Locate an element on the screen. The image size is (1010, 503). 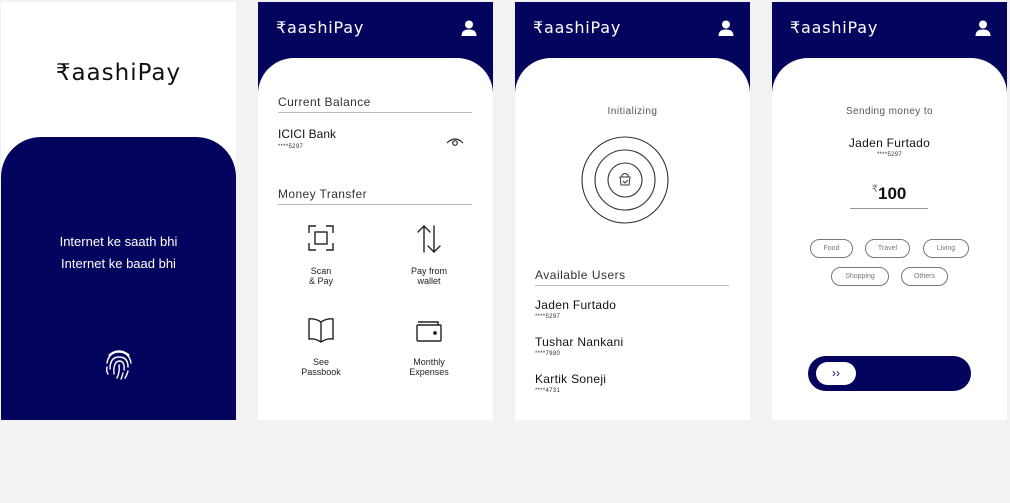
user-item: Jaden Furtado ****5297 is located at coordinates (575, 309).